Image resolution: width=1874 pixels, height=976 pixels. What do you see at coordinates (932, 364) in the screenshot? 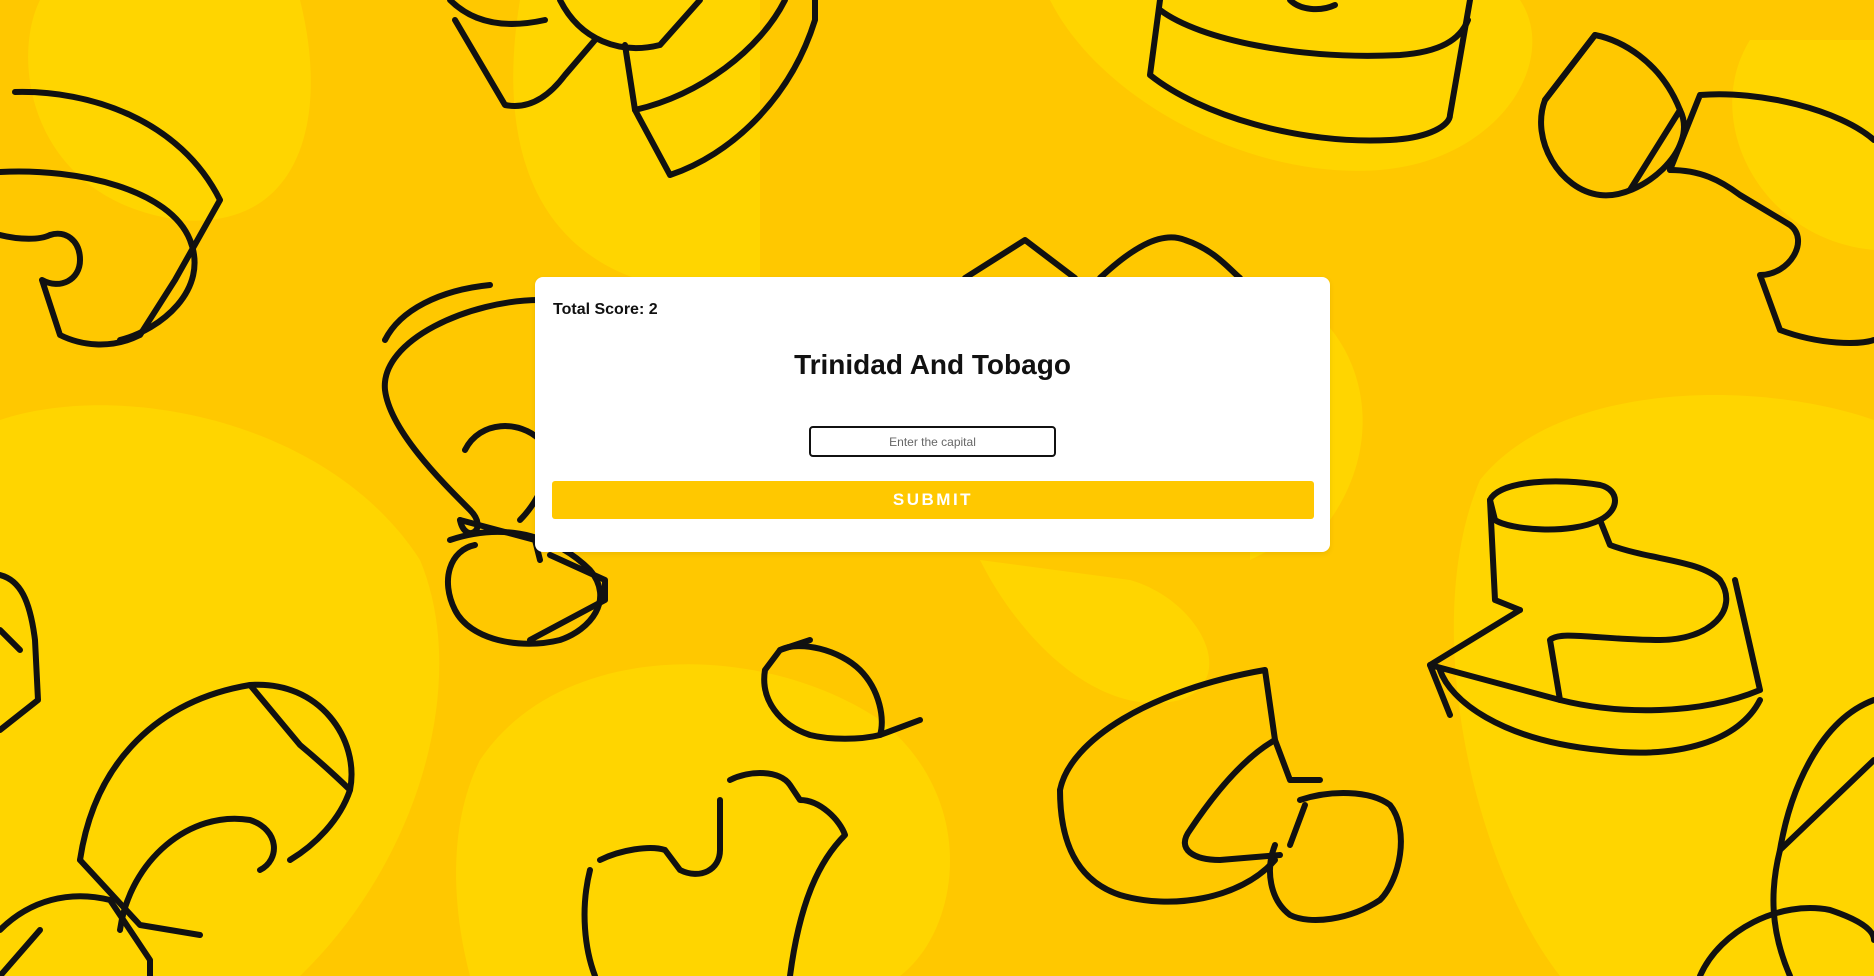
I see `country-name: Trinidad And Tobago` at bounding box center [932, 364].